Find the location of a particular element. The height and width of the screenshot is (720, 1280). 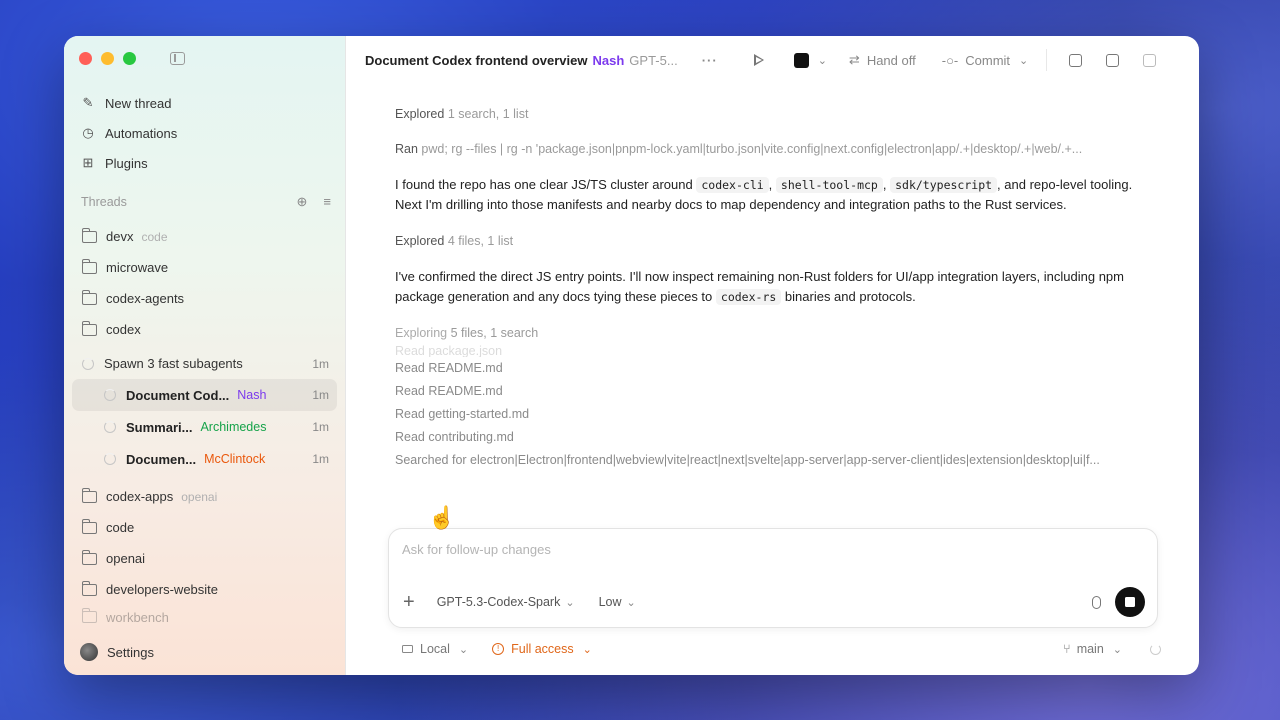

thread-workbench: workbench is located at coordinates (204, 617).